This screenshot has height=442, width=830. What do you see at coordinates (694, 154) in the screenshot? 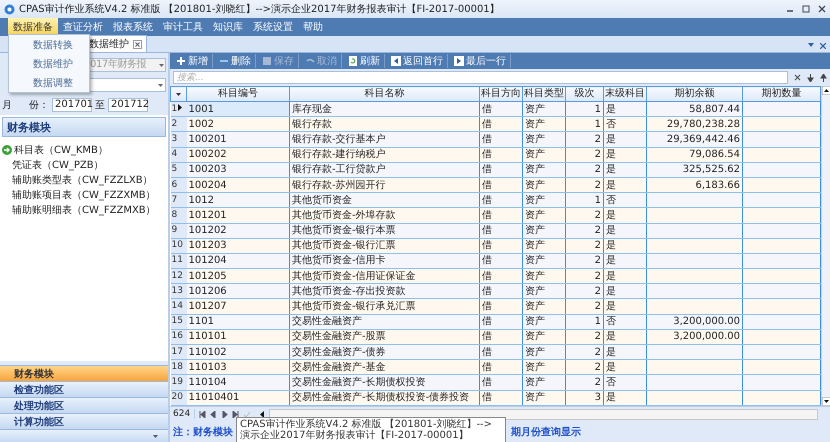
I see `table-cell: 79,086.54` at bounding box center [694, 154].